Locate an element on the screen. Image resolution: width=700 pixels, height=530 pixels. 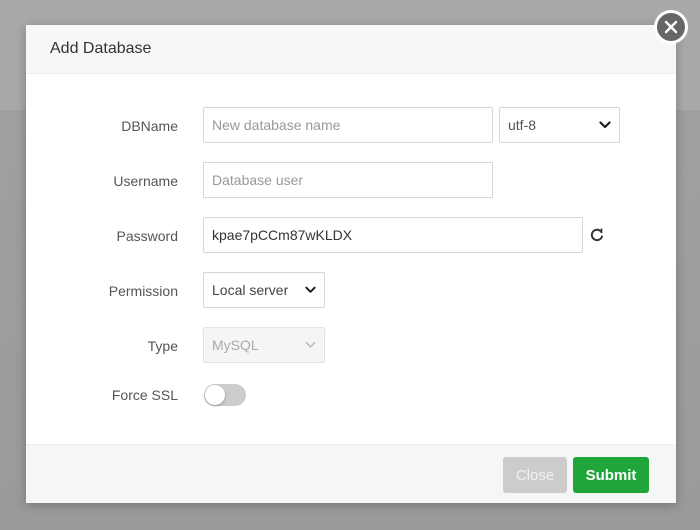
type-label: Type is located at coordinates (162, 346).